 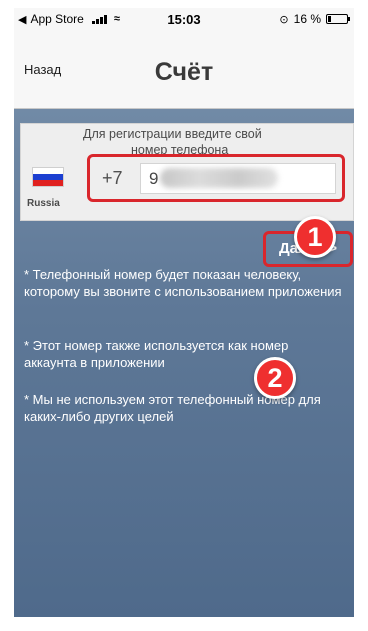 What do you see at coordinates (219, 178) in the screenshot?
I see `phone-number-blur` at bounding box center [219, 178].